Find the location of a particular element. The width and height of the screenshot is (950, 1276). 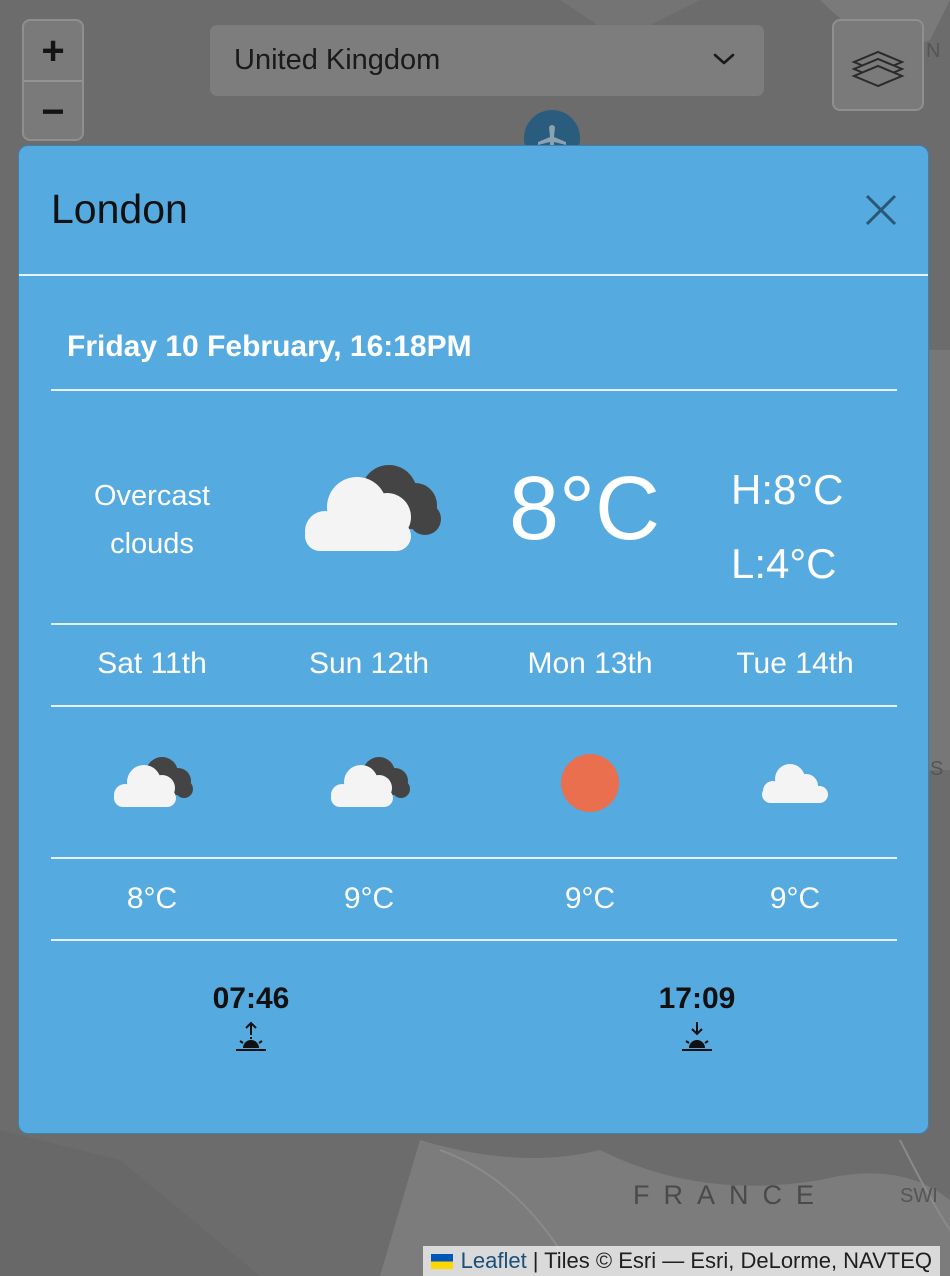

attribution-text: | Tiles © Esri — Esri, DeLorme, NAVTEQ is located at coordinates (732, 1260).